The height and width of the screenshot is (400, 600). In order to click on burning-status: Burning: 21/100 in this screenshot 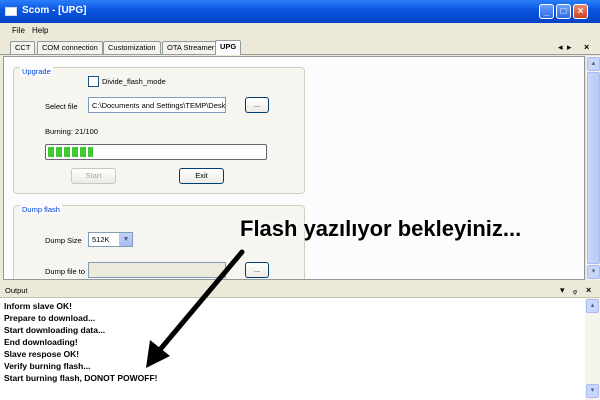, I will do `click(71, 131)`.